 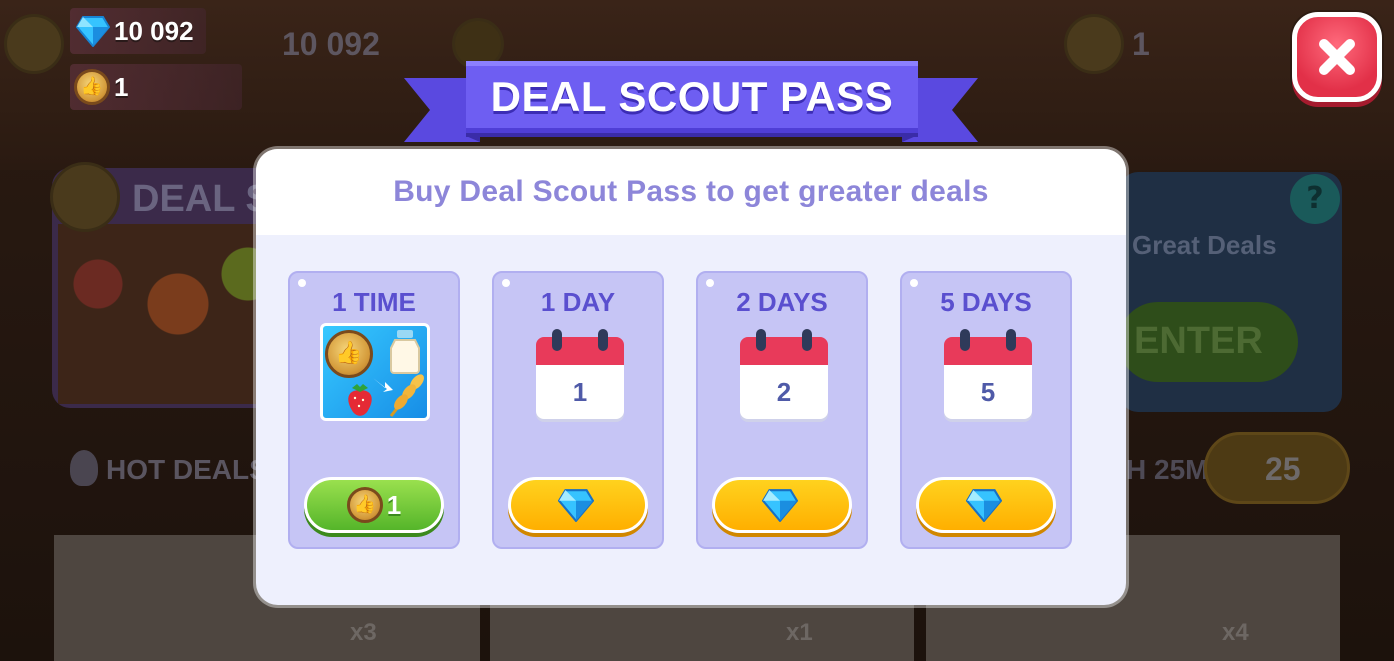 I want to click on background-coin-count: 1, so click(x=1141, y=44).